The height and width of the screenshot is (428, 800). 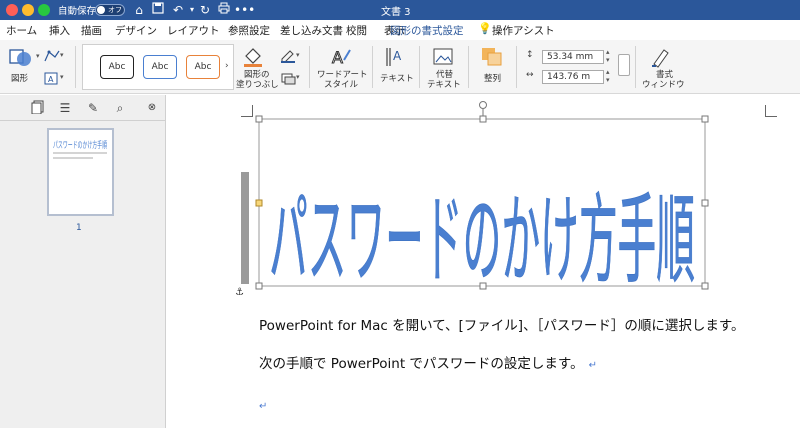 I want to click on text-label: テキスト, so click(x=397, y=79).